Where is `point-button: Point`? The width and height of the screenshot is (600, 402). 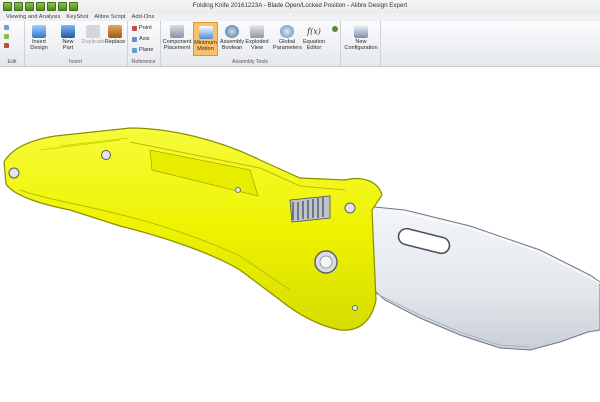
point-button: Point is located at coordinates (142, 28).